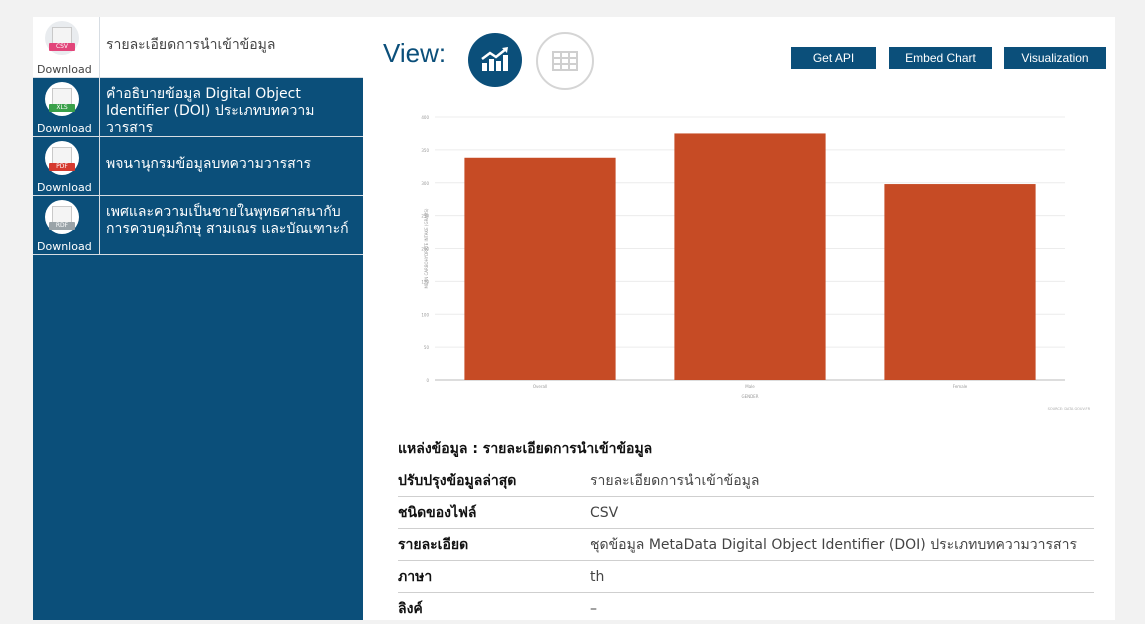  Describe the element at coordinates (1055, 58) in the screenshot. I see `visualization-button: Visualization` at that location.